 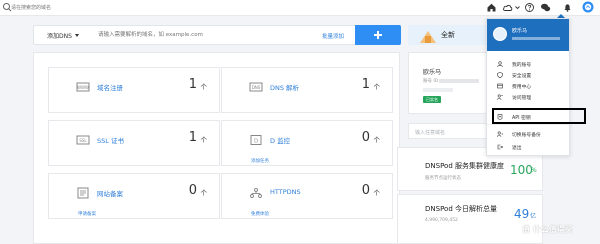 What do you see at coordinates (534, 170) in the screenshot?
I see `stat-unit: %` at bounding box center [534, 170].